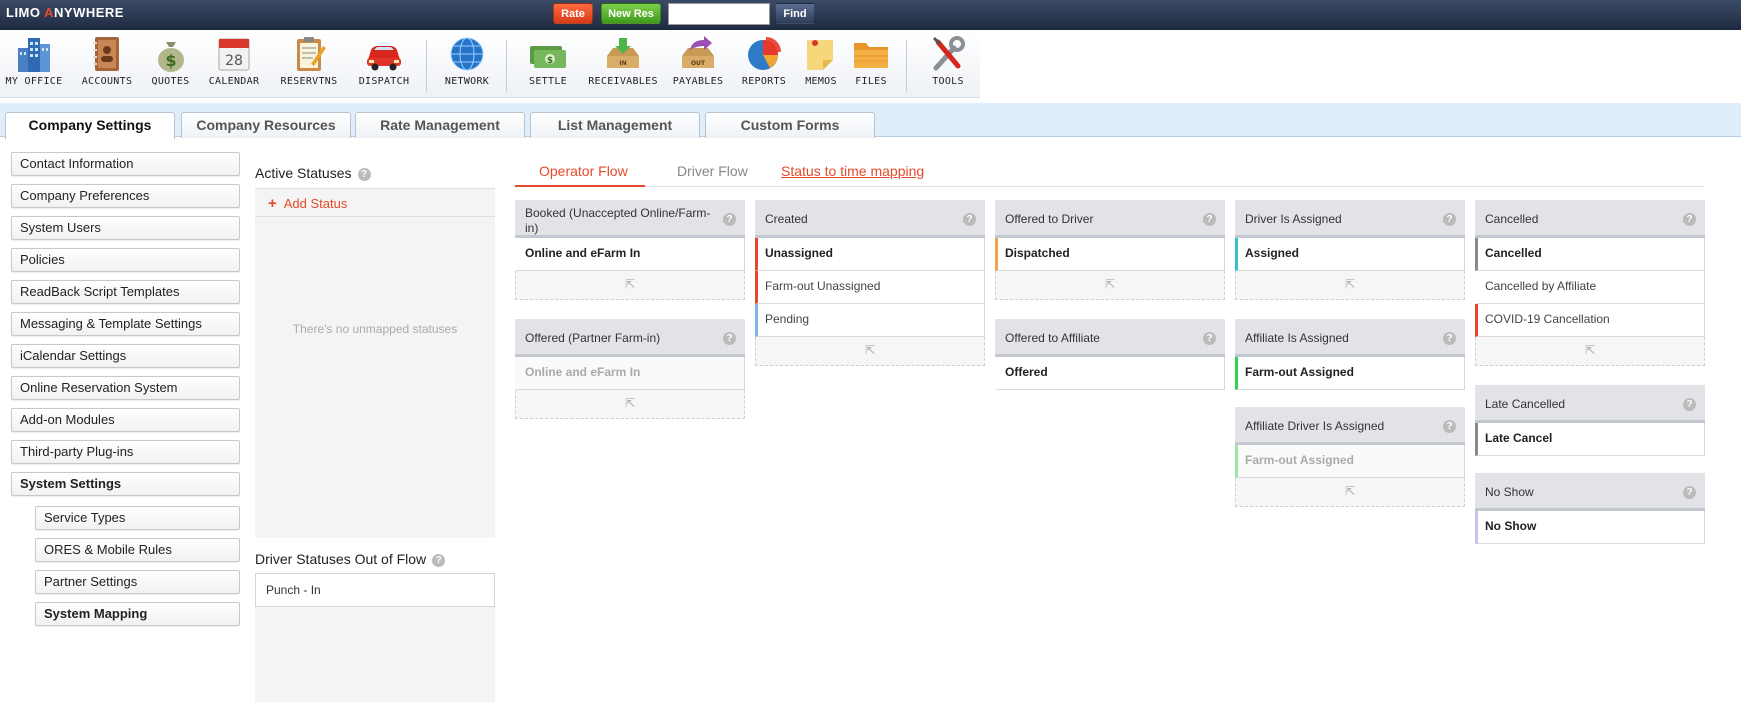  What do you see at coordinates (1590, 320) in the screenshot?
I see `status-item: COVID-19 Cancellation` at bounding box center [1590, 320].